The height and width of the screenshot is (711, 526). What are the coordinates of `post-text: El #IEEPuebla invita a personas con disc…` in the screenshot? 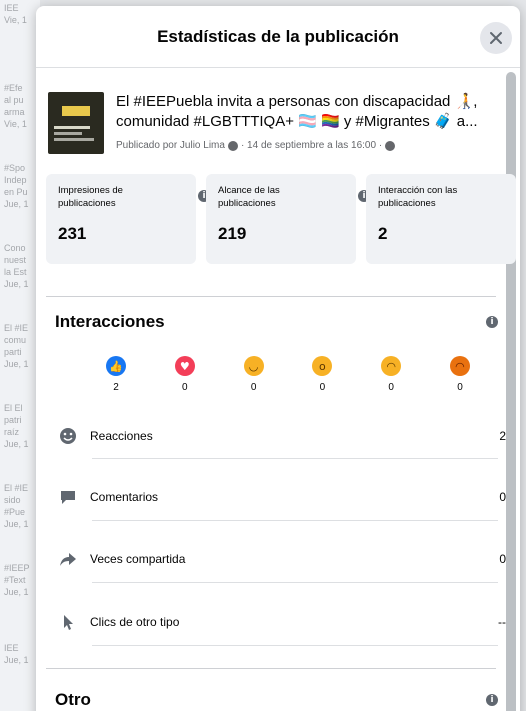 It's located at (297, 111).